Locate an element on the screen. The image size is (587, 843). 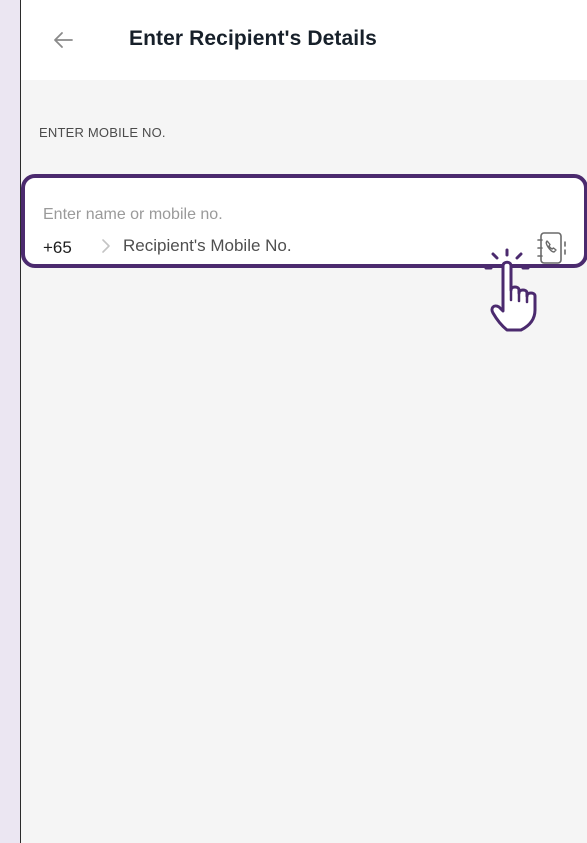
app-bar: Enter Recipient's Details is located at coordinates (304, 40).